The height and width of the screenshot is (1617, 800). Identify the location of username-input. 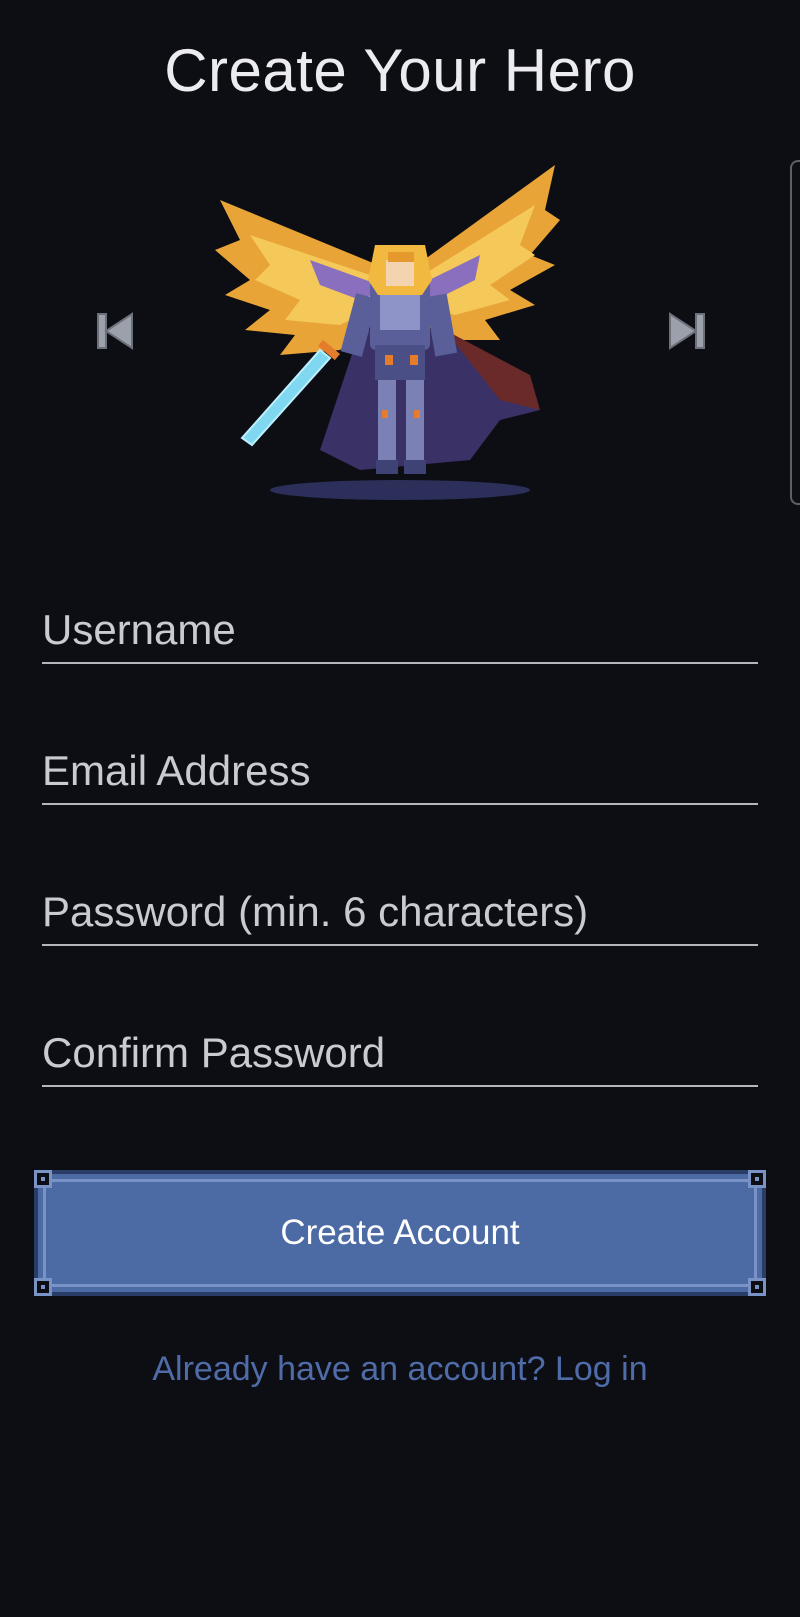
(400, 630).